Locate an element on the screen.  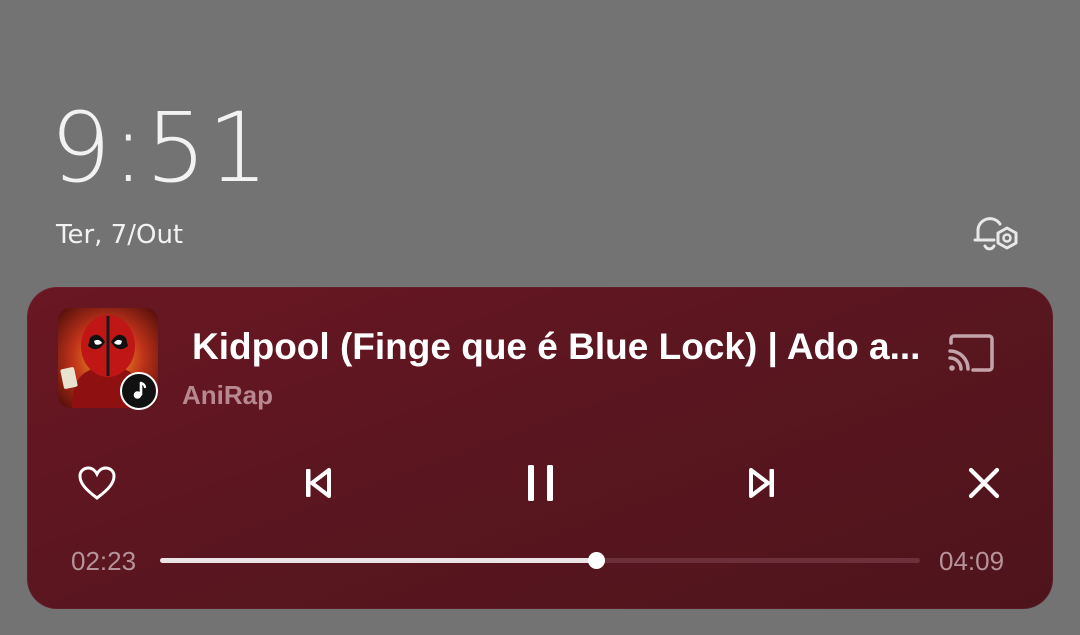
seek-bar is located at coordinates (540, 560).